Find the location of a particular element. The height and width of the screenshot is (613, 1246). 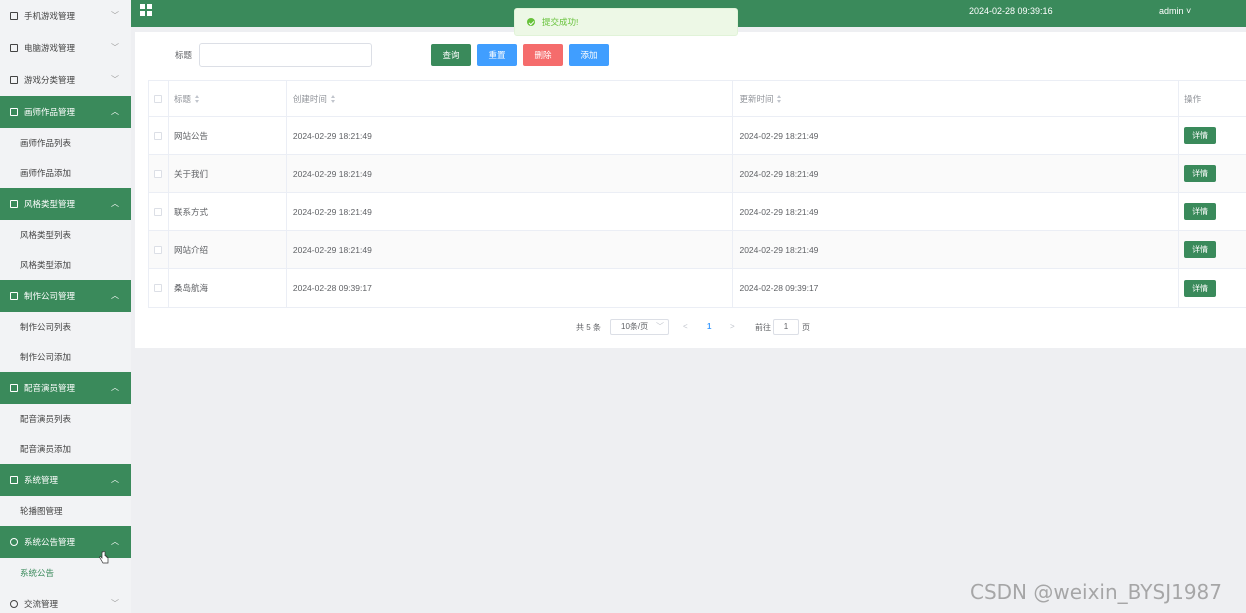

menu-group-announcement: 系统公告管理 ︿ is located at coordinates (65, 542).